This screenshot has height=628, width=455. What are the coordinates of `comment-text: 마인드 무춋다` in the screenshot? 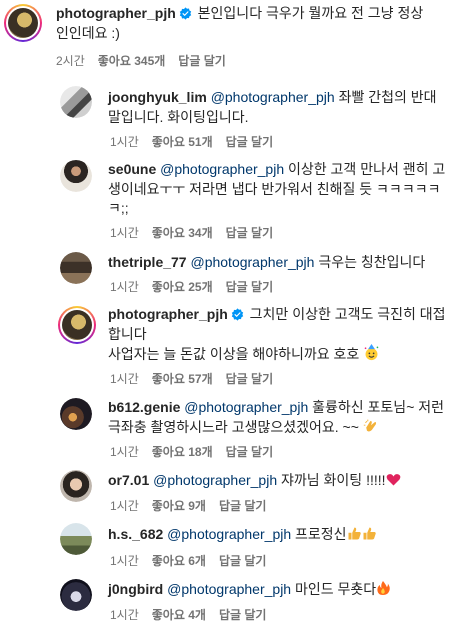 It's located at (336, 589).